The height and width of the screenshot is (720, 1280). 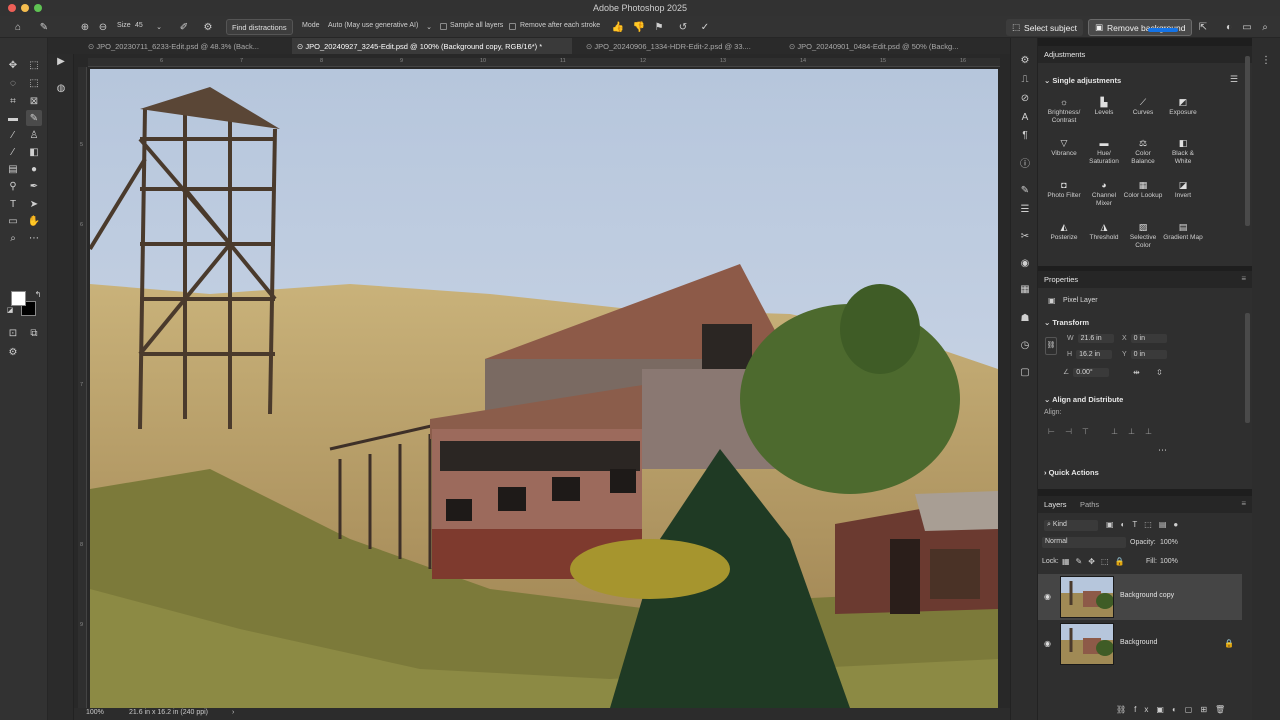 I want to click on object-select-tool-icon: ⬚, so click(x=34, y=83).